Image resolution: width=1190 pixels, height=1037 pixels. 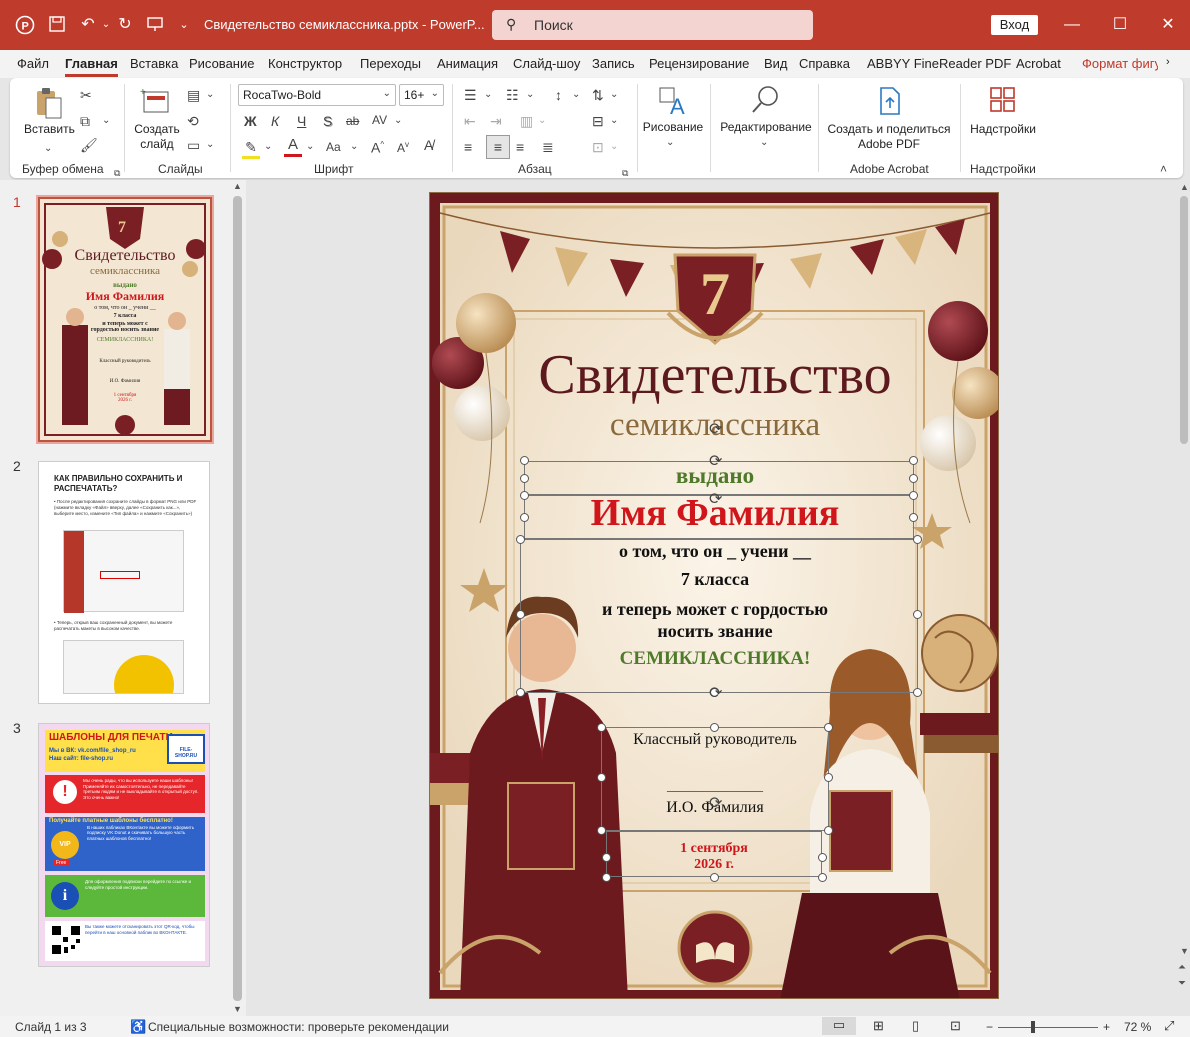 I want to click on char-spacing-icon: AV, so click(x=379, y=120).